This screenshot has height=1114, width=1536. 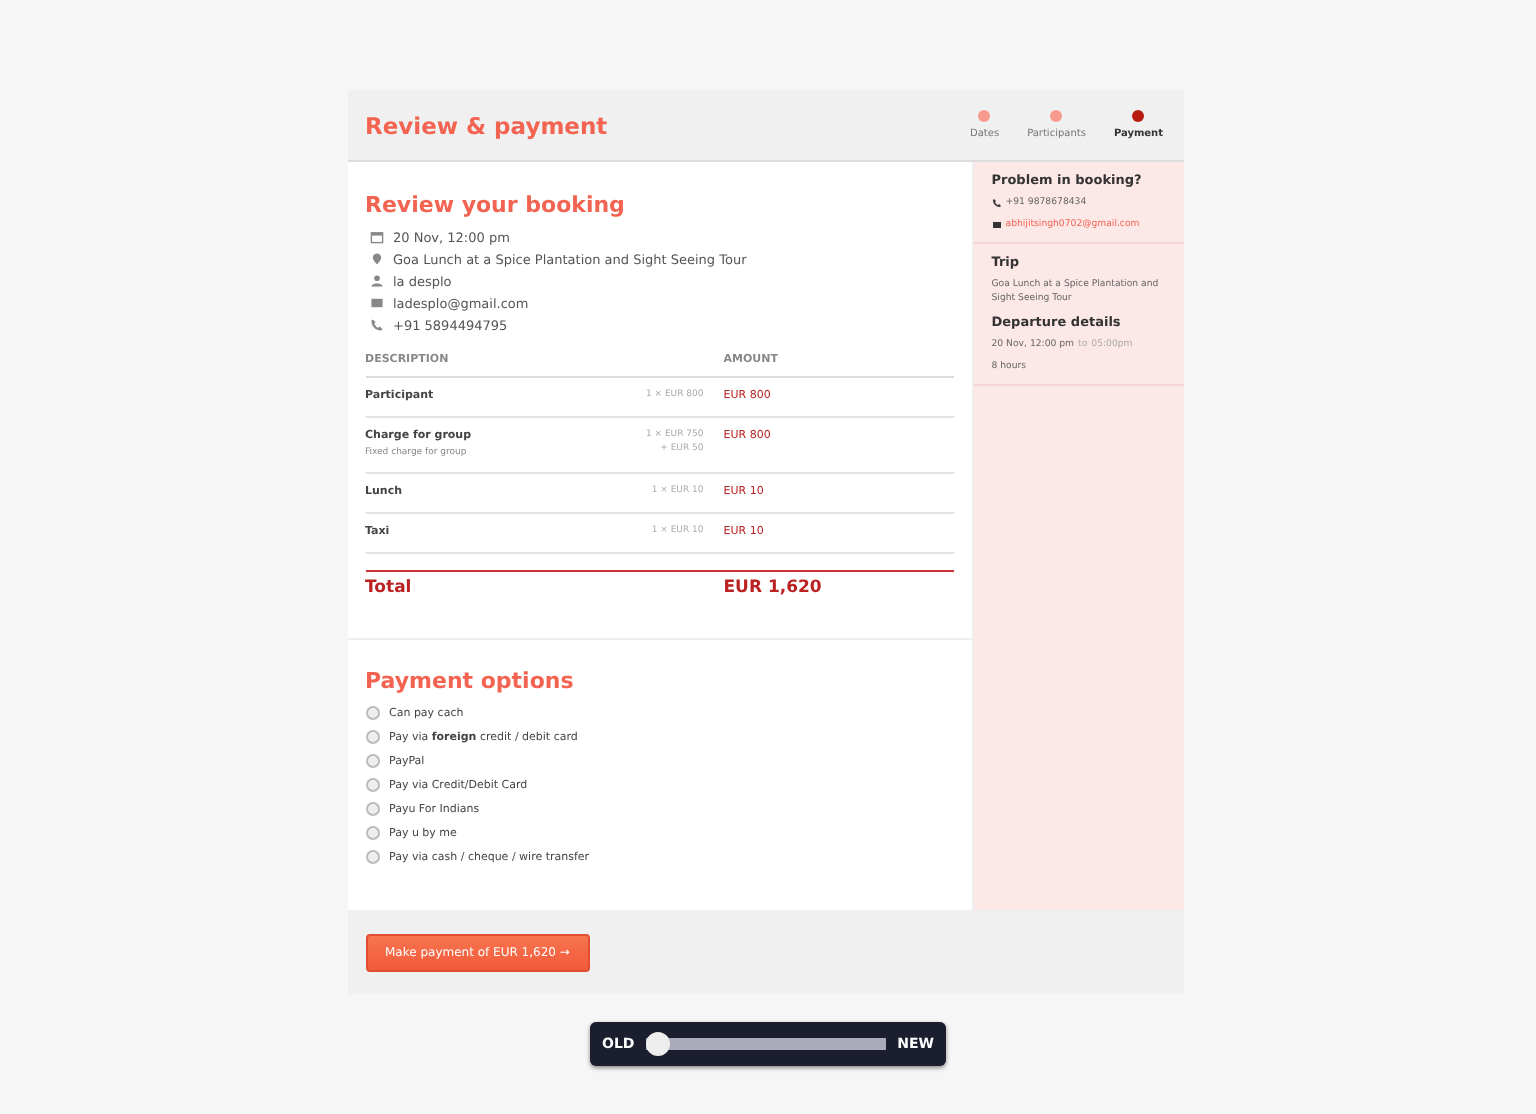 I want to click on calendar-icon, so click(x=376, y=237).